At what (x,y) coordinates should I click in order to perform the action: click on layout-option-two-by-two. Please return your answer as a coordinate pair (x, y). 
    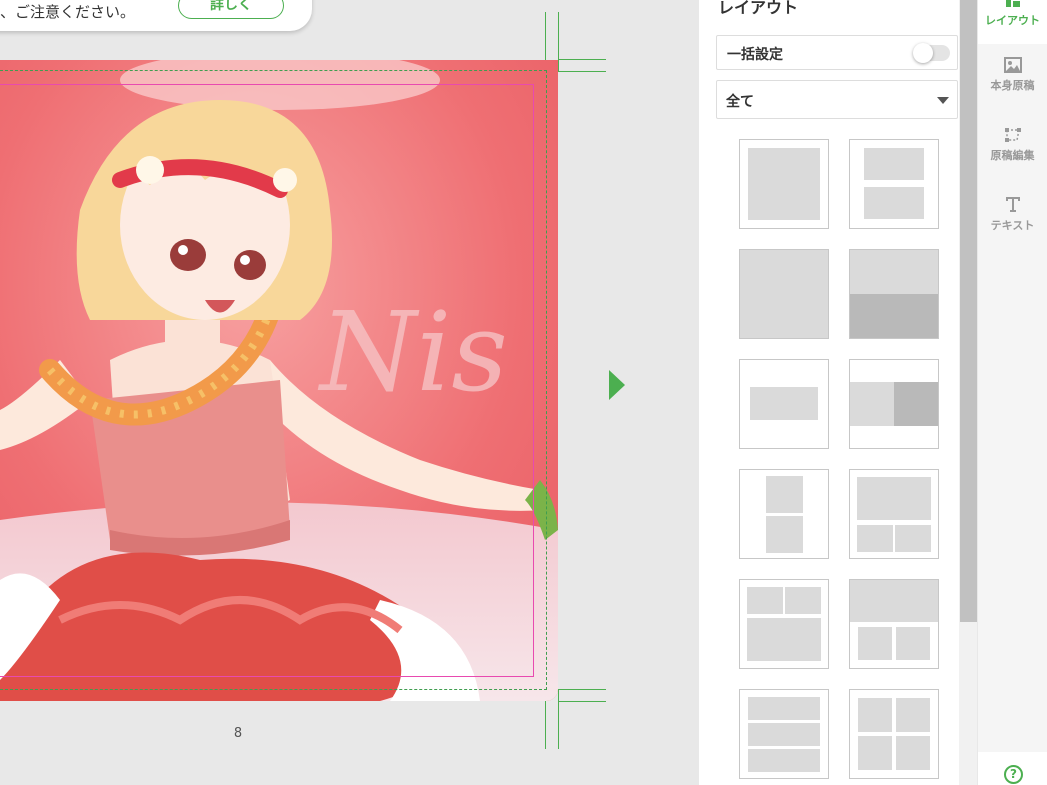
    Looking at the image, I should click on (894, 734).